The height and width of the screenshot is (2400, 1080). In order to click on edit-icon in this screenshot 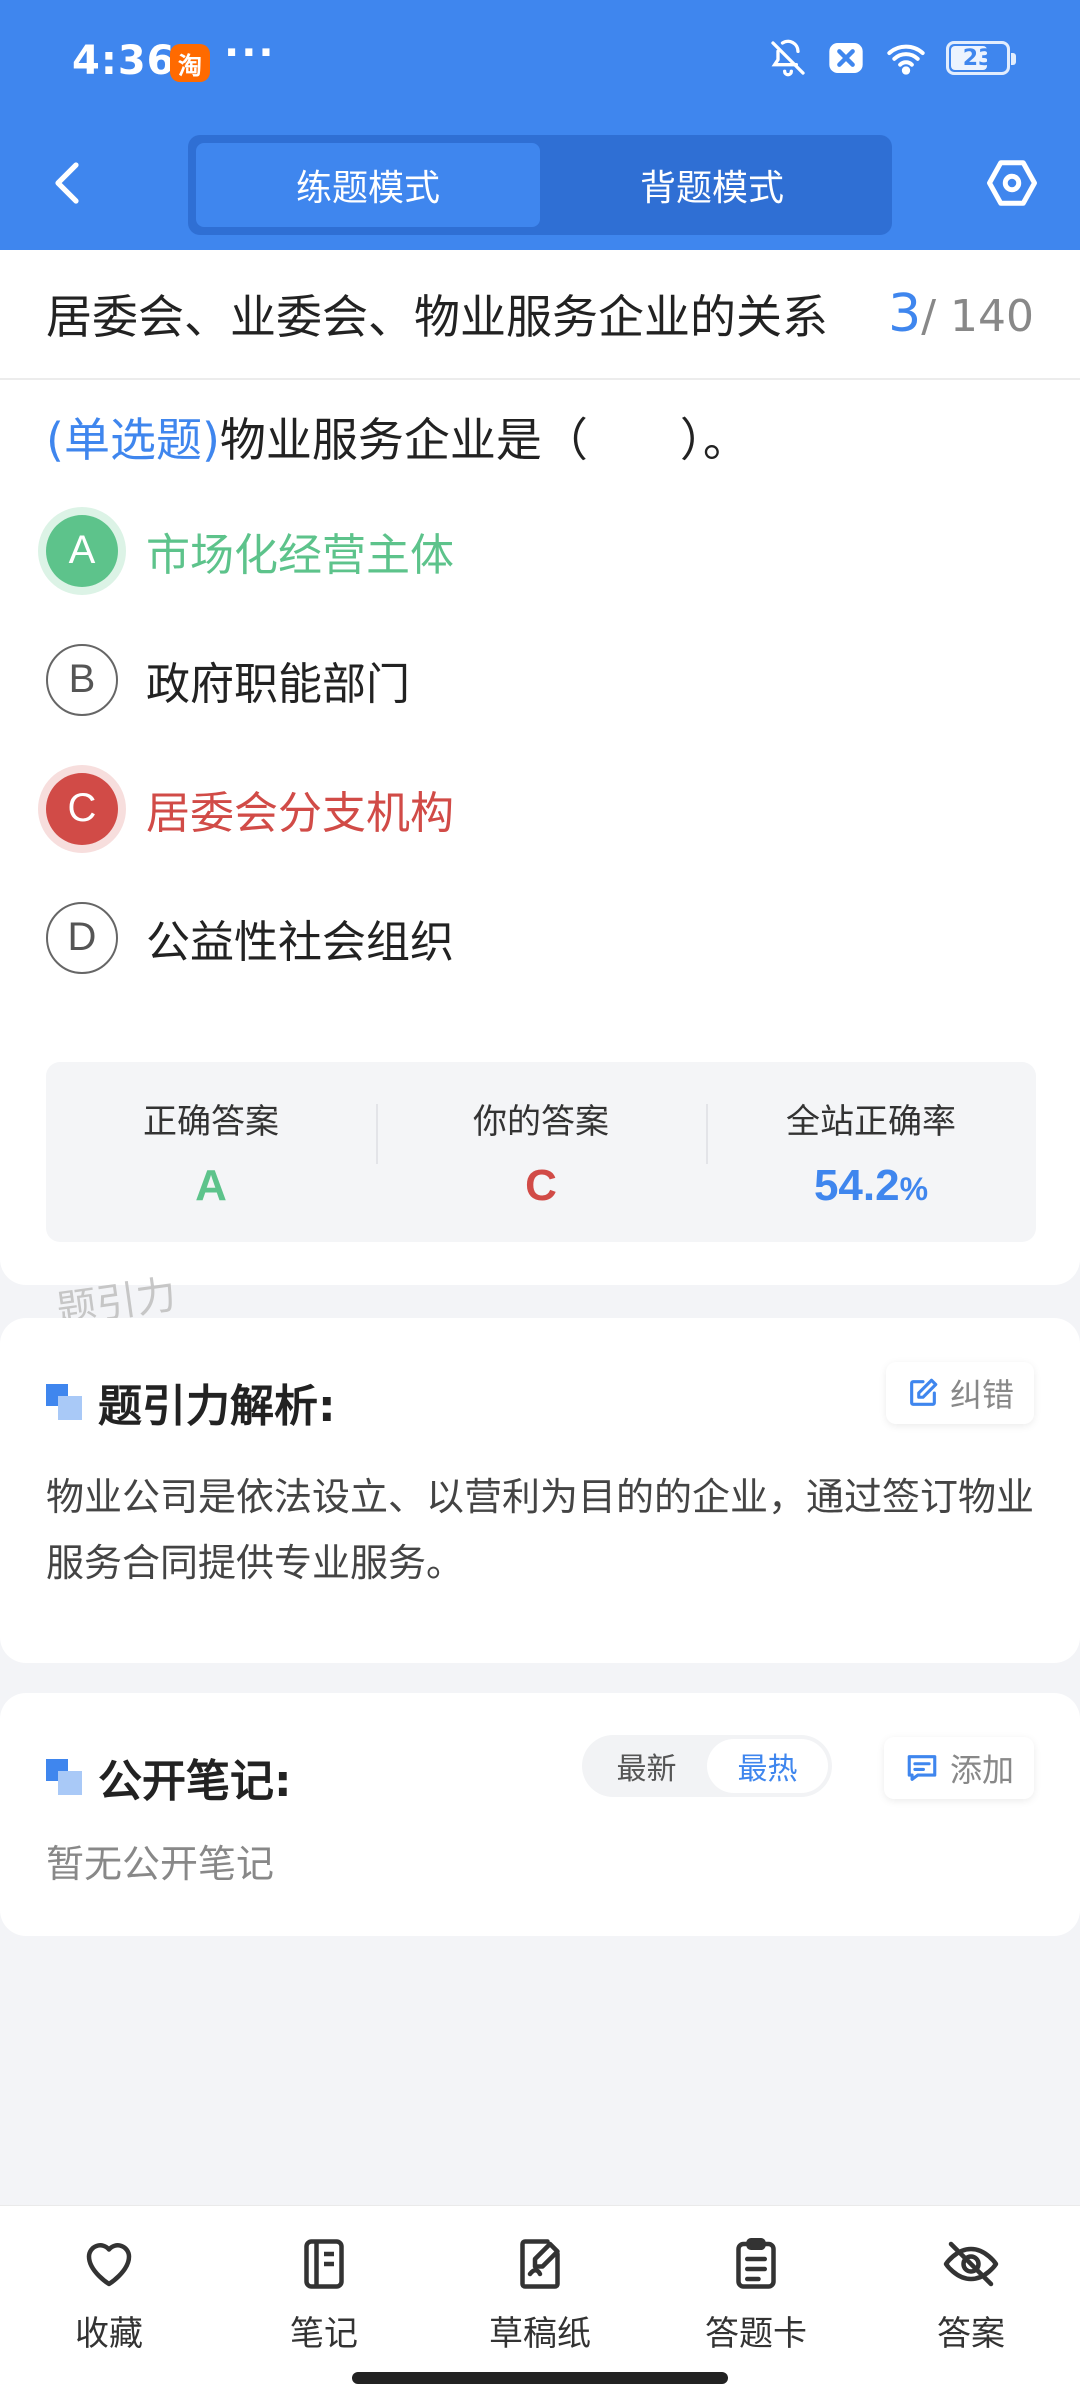, I will do `click(924, 1392)`.